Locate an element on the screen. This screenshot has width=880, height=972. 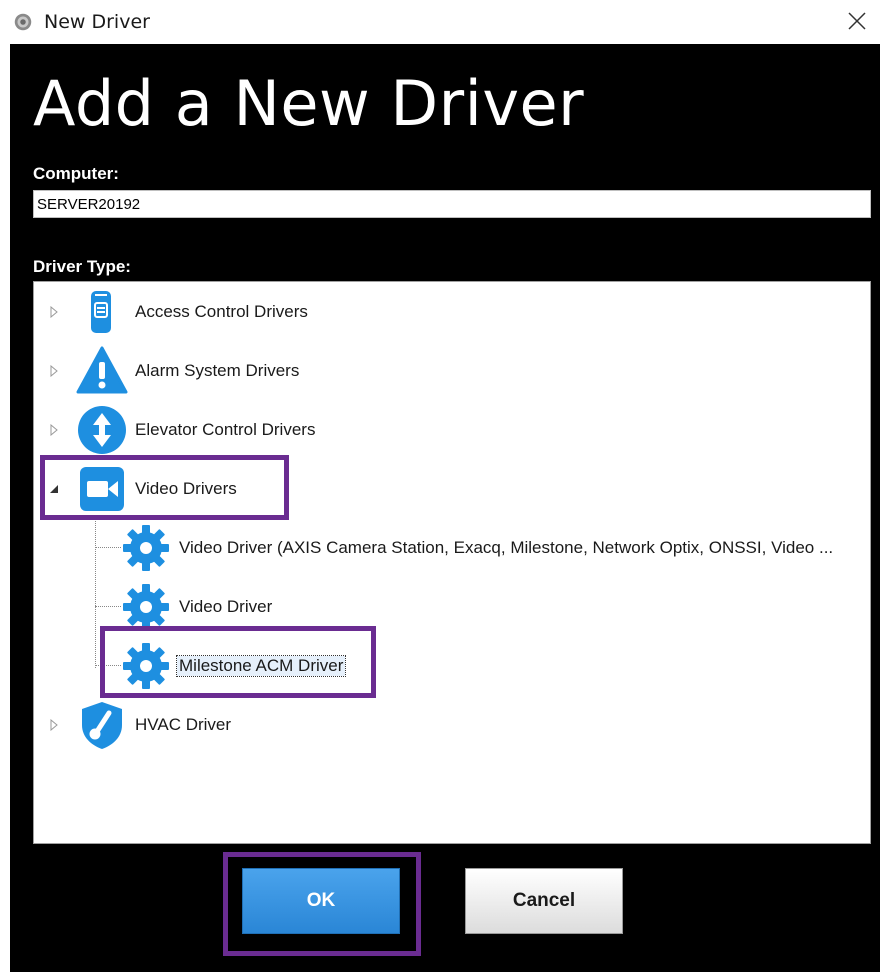
driver-type-label: Driver Type: is located at coordinates (82, 266).